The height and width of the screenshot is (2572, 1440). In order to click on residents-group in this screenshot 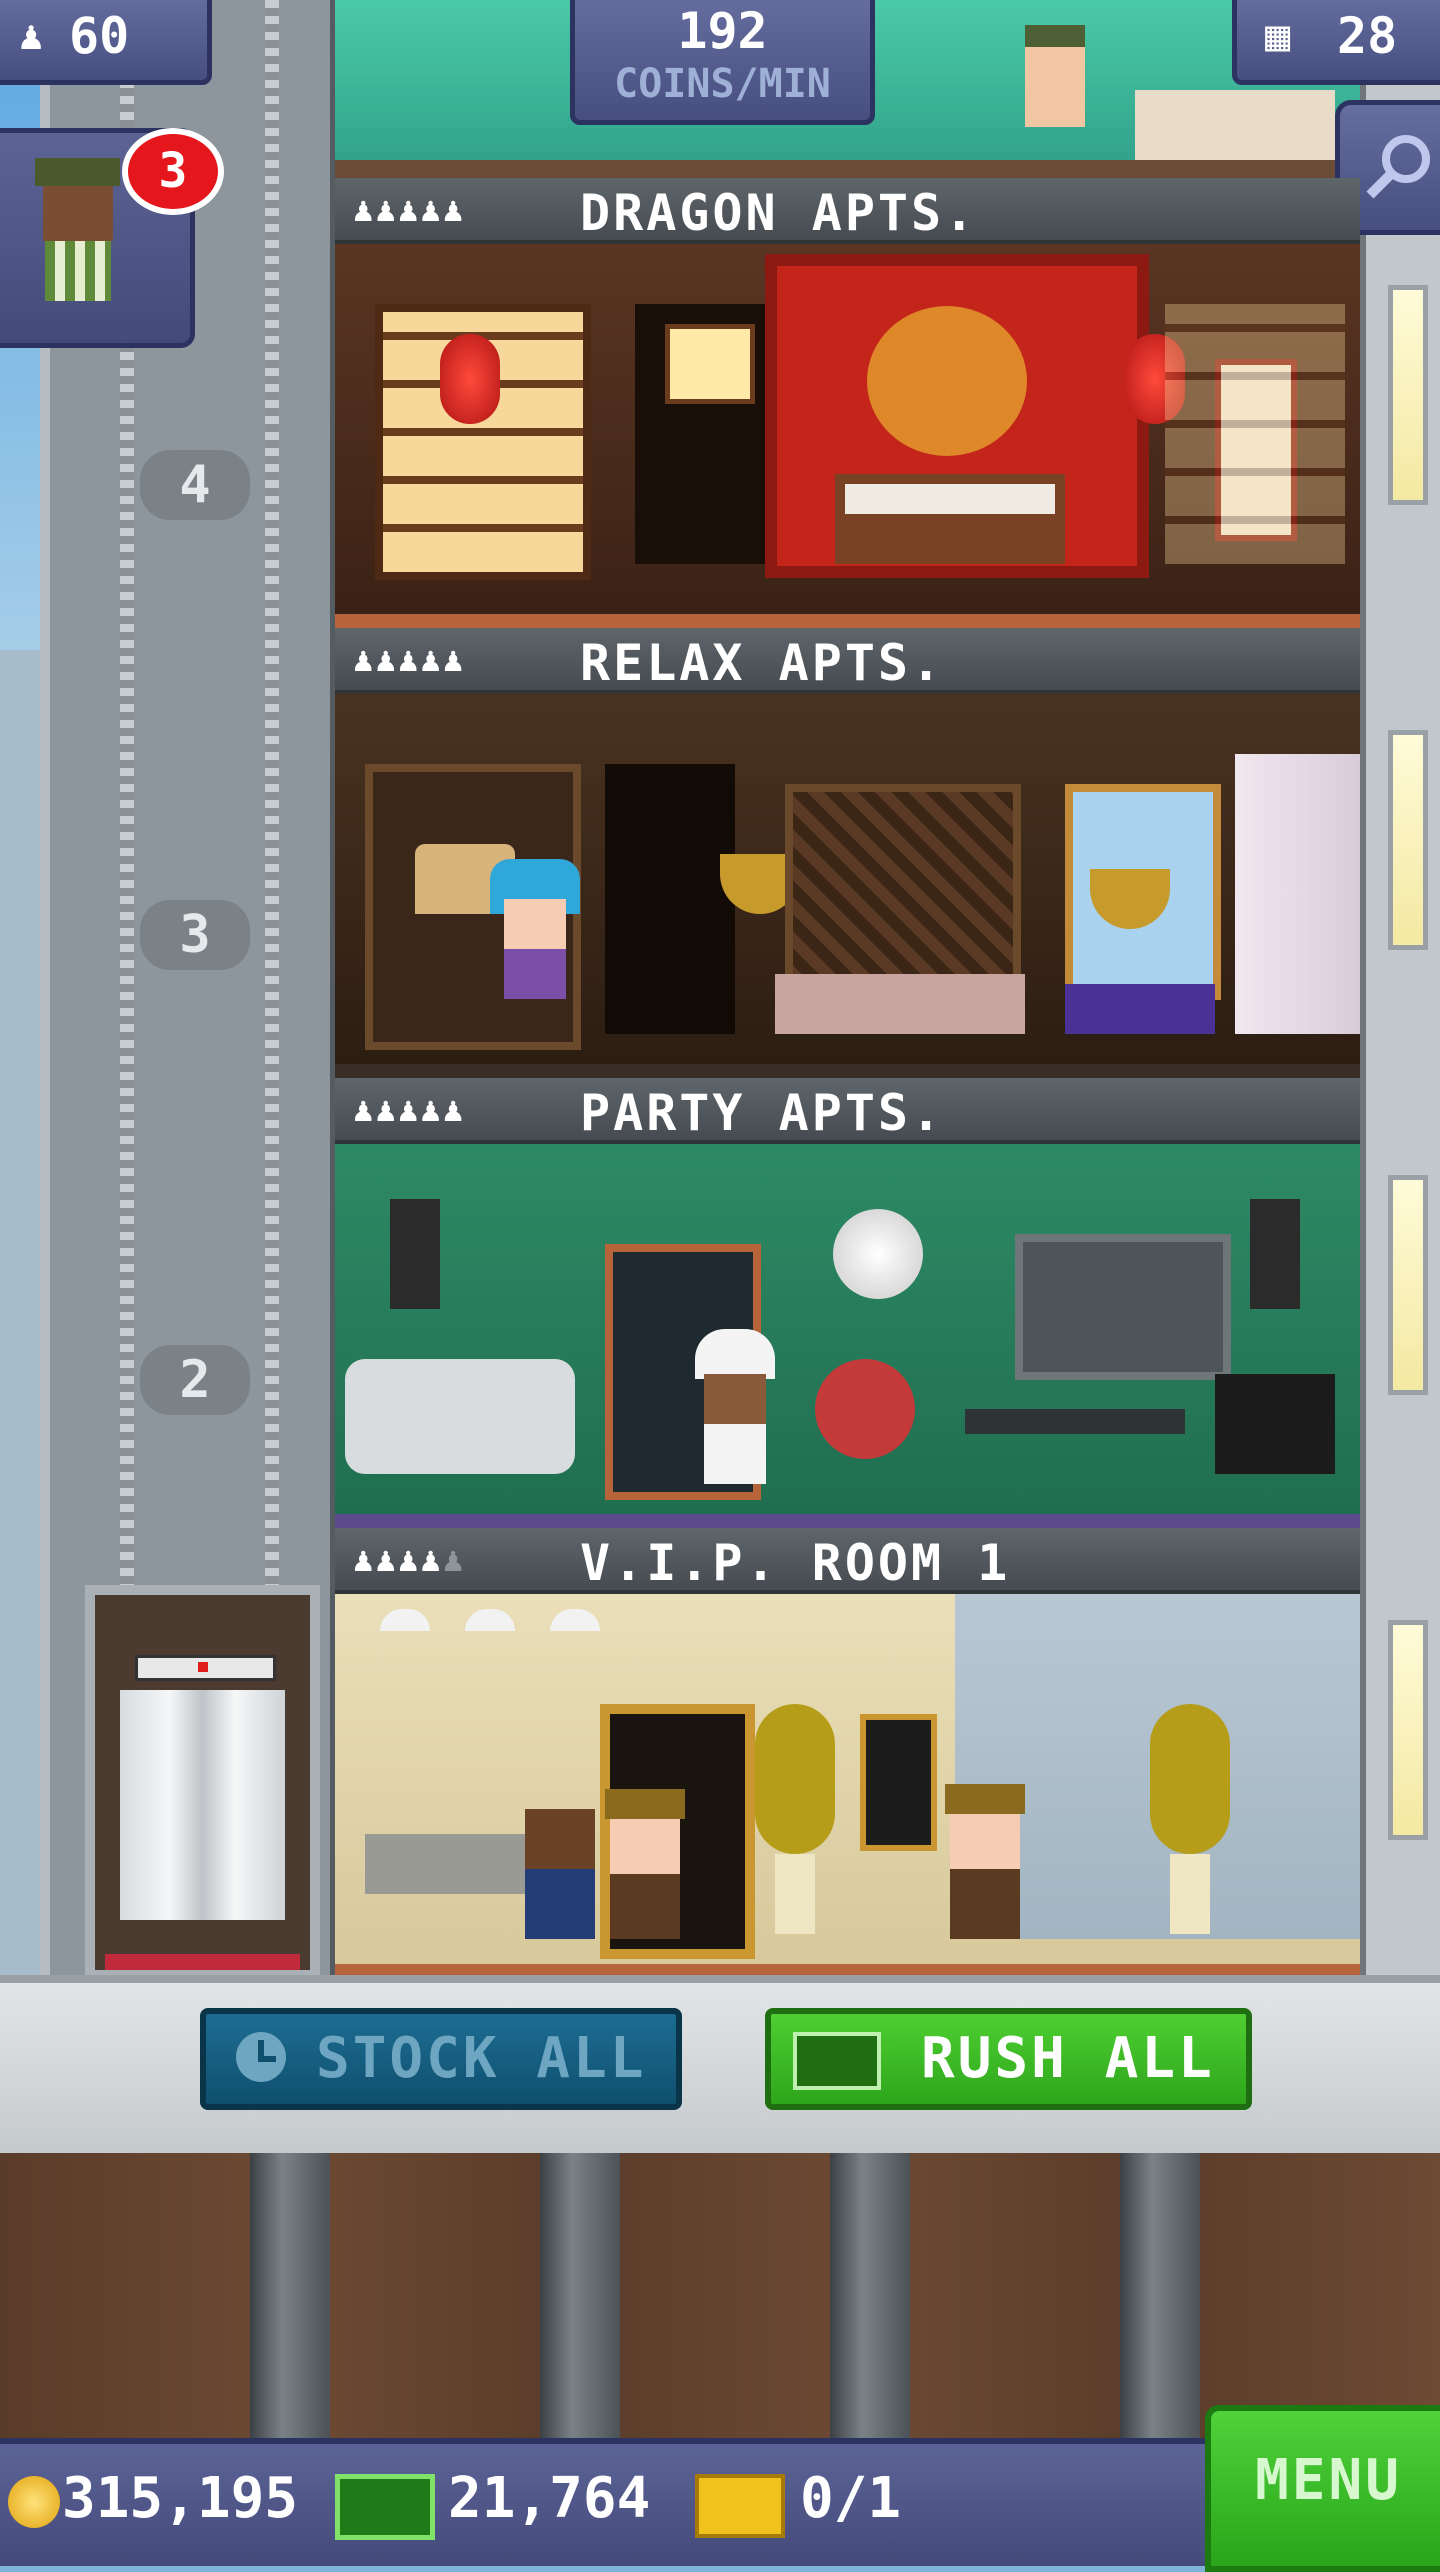, I will do `click(645, 1864)`.